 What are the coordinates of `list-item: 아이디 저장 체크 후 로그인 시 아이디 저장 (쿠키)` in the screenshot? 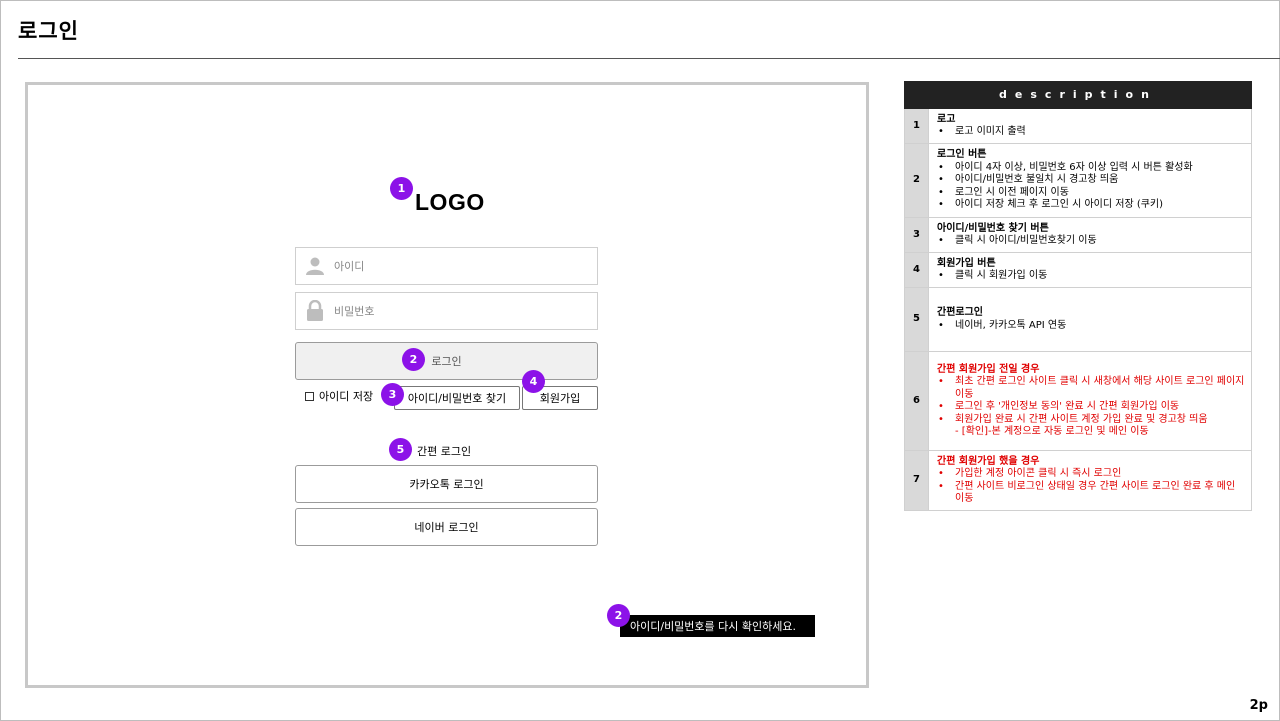 It's located at (1091, 205).